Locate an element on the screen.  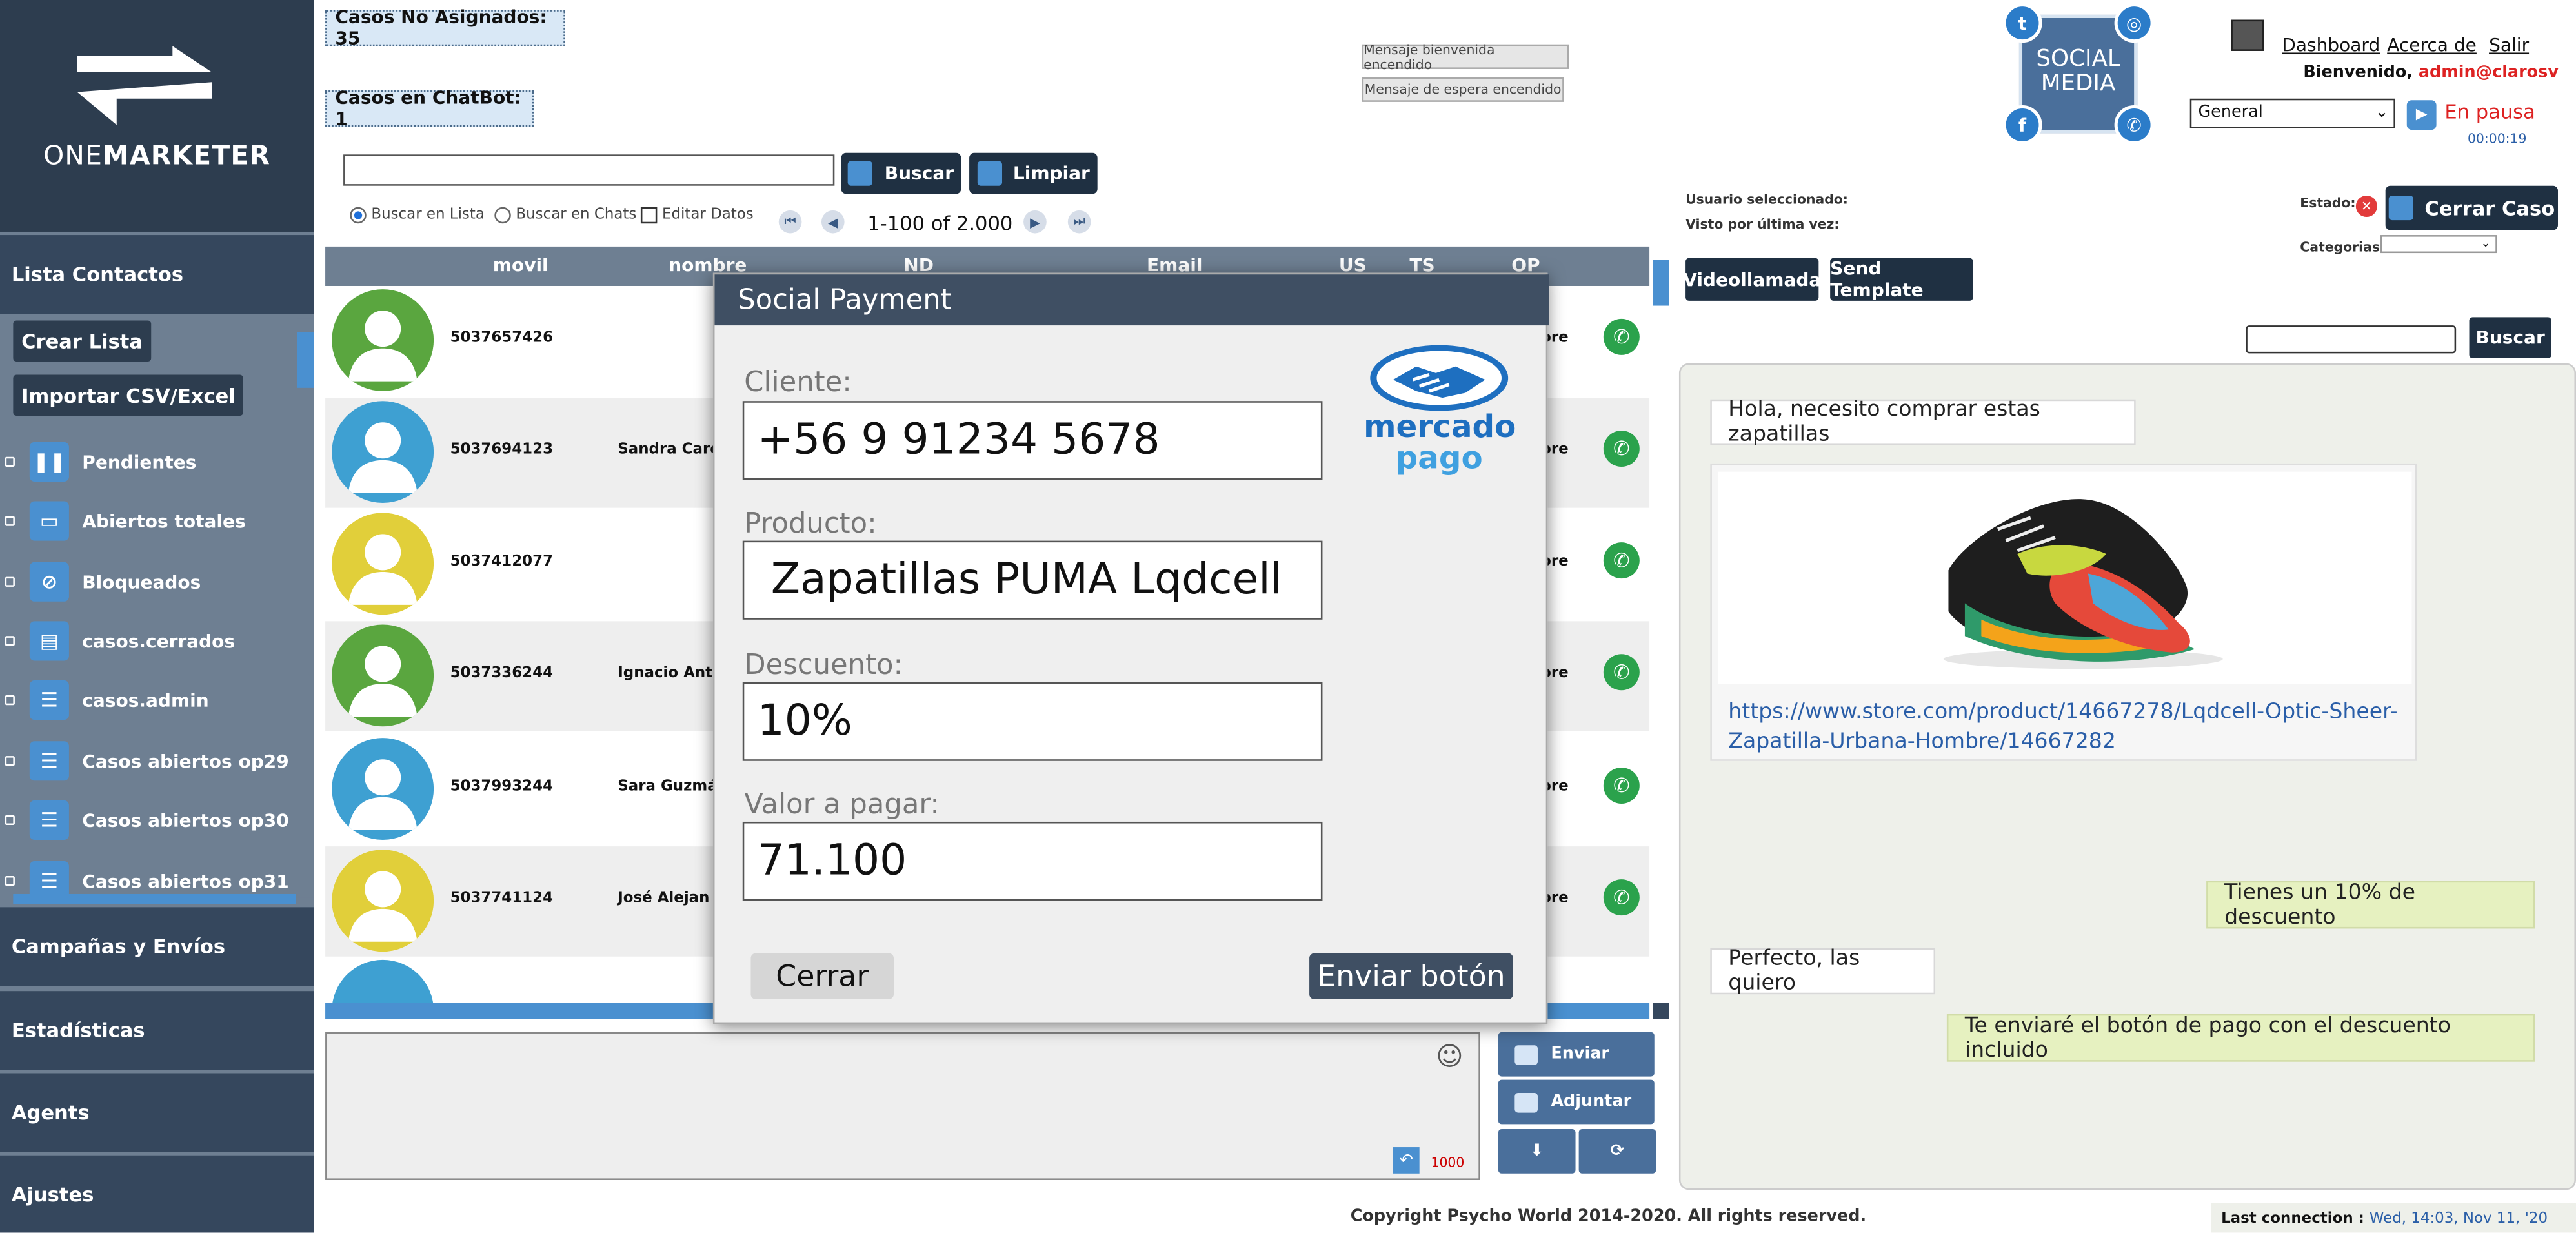
crear-lista-button: Crear Lista is located at coordinates (82, 341).